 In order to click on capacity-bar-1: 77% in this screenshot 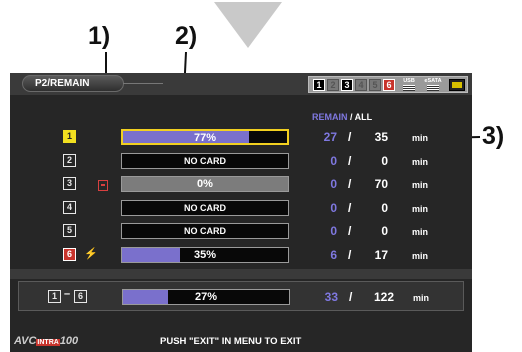, I will do `click(205, 137)`.